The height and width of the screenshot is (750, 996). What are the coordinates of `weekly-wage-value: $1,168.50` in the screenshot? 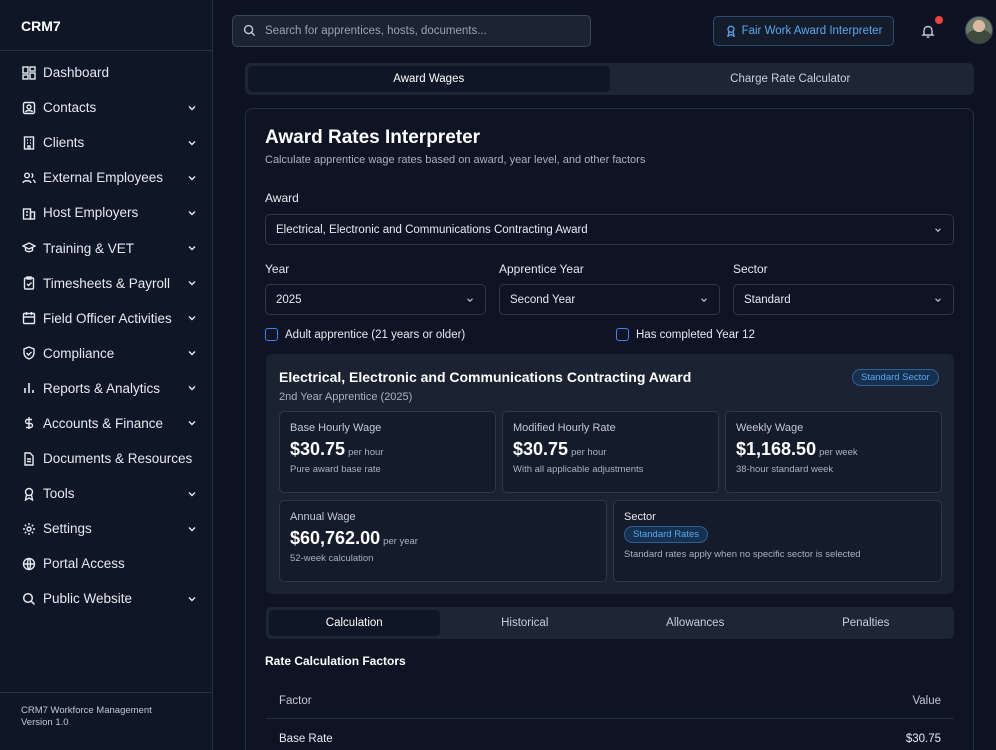 It's located at (776, 449).